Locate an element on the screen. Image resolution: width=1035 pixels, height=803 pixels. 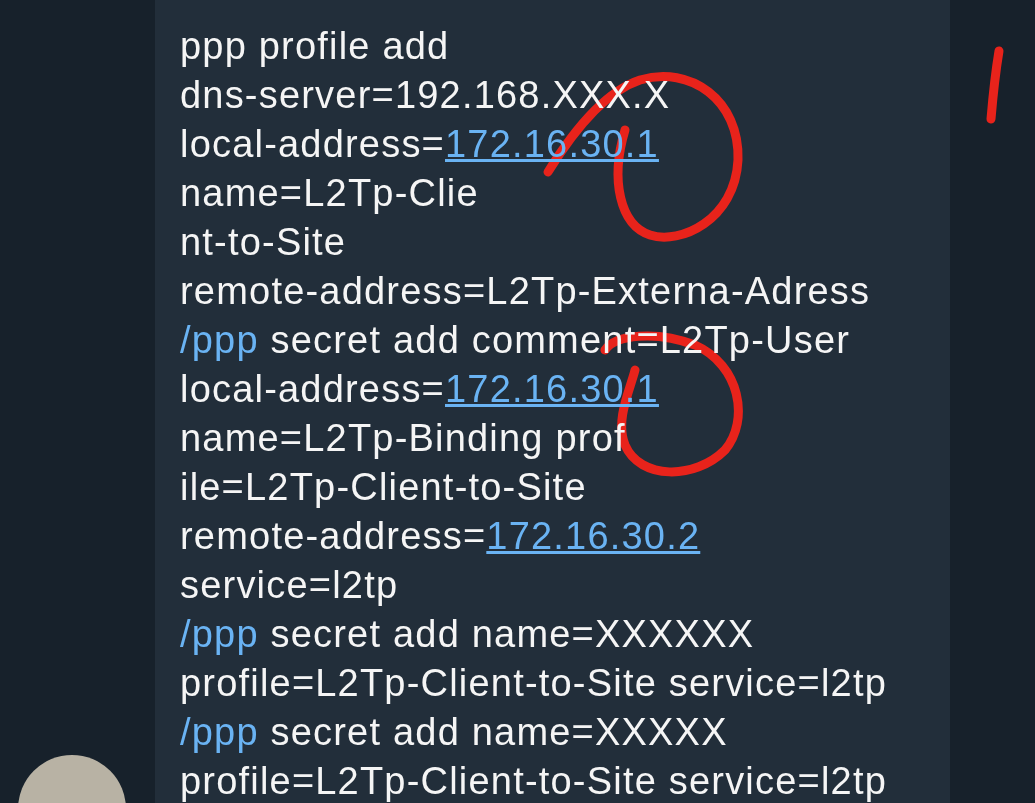
message-line: nt-to-Site is located at coordinates (264, 242).